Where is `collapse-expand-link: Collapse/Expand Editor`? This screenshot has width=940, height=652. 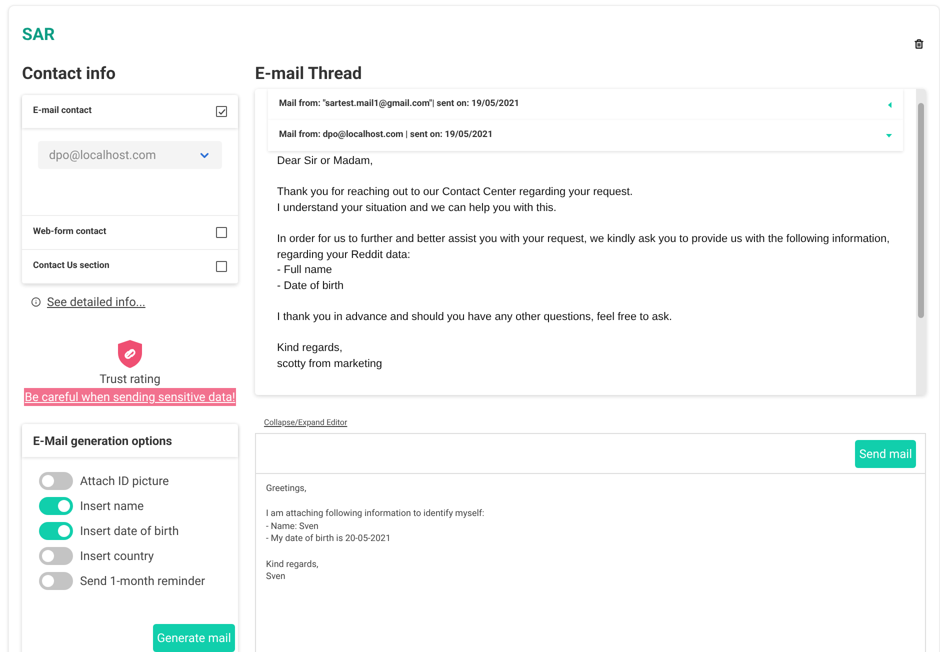 collapse-expand-link: Collapse/Expand Editor is located at coordinates (306, 423).